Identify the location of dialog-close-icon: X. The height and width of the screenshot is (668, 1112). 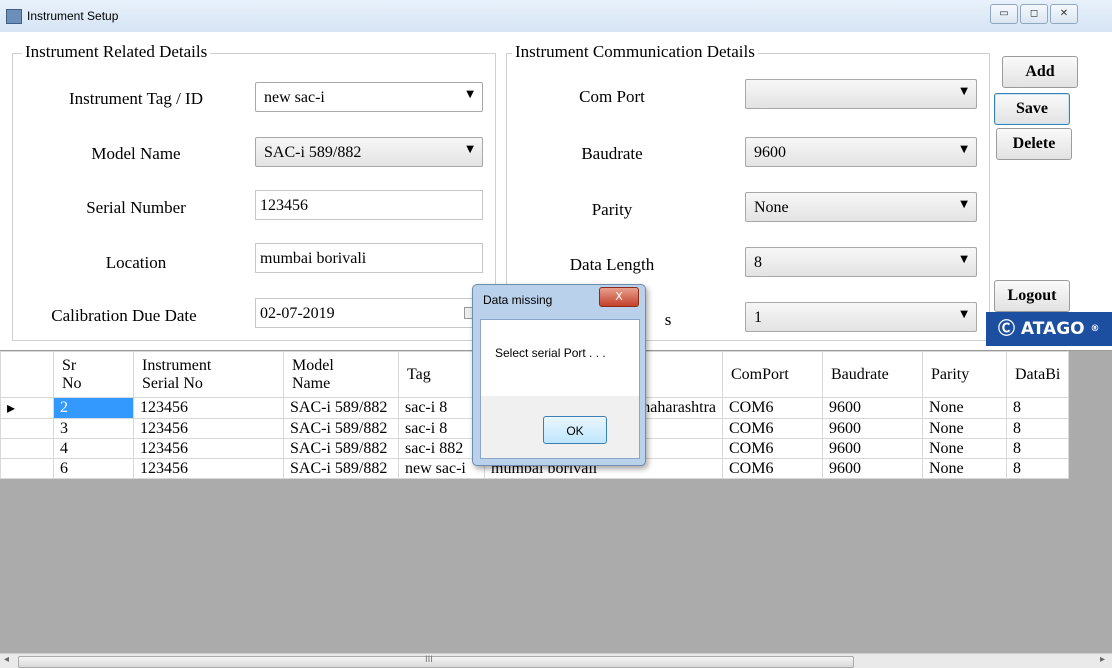
(619, 297).